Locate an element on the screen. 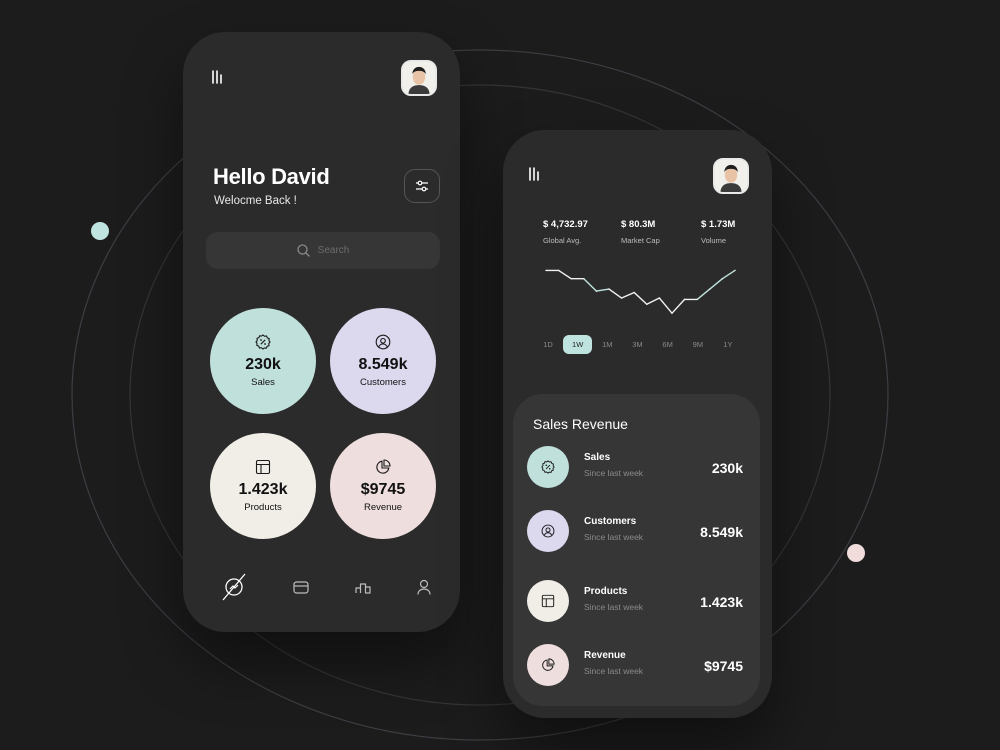 Image resolution: width=1000 pixels, height=750 pixels. revenue-row-revenue: Revenue Since last week $9745 is located at coordinates (635, 666).